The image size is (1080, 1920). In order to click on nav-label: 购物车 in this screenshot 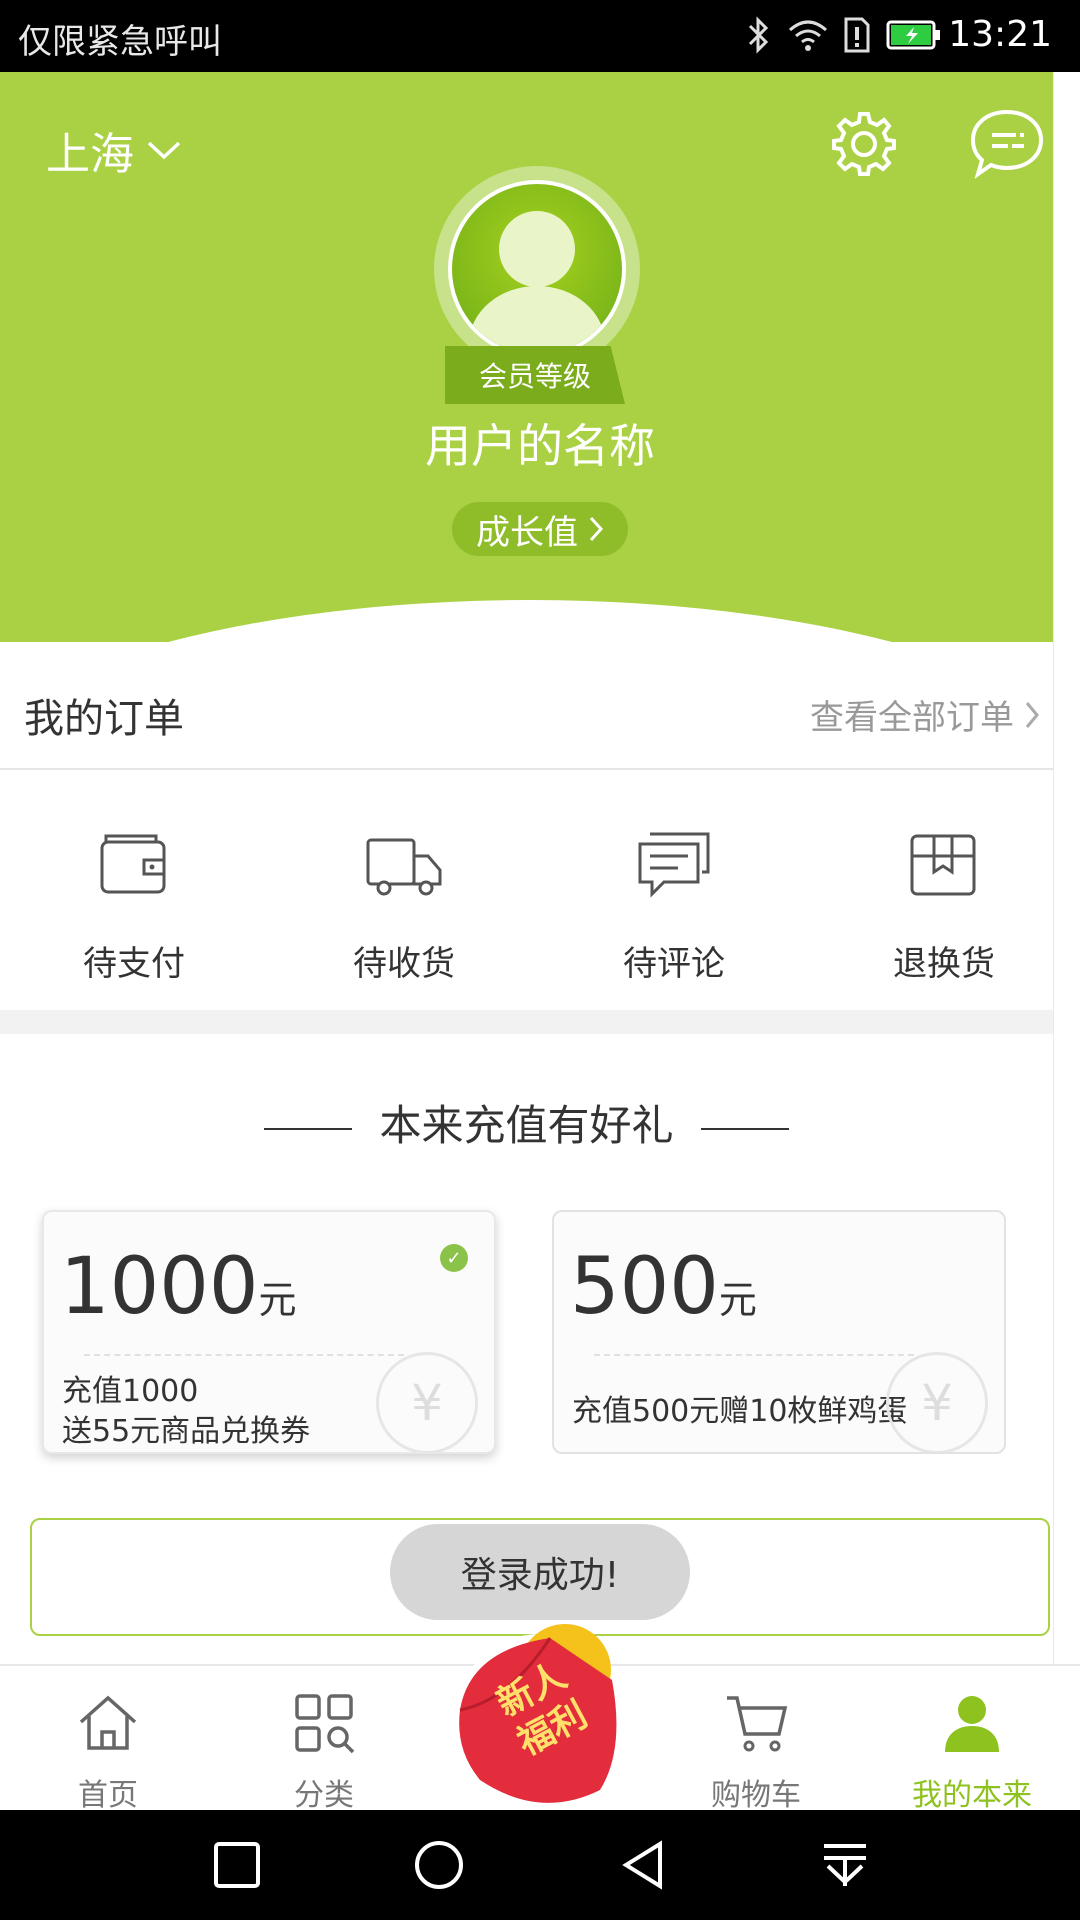, I will do `click(756, 1795)`.